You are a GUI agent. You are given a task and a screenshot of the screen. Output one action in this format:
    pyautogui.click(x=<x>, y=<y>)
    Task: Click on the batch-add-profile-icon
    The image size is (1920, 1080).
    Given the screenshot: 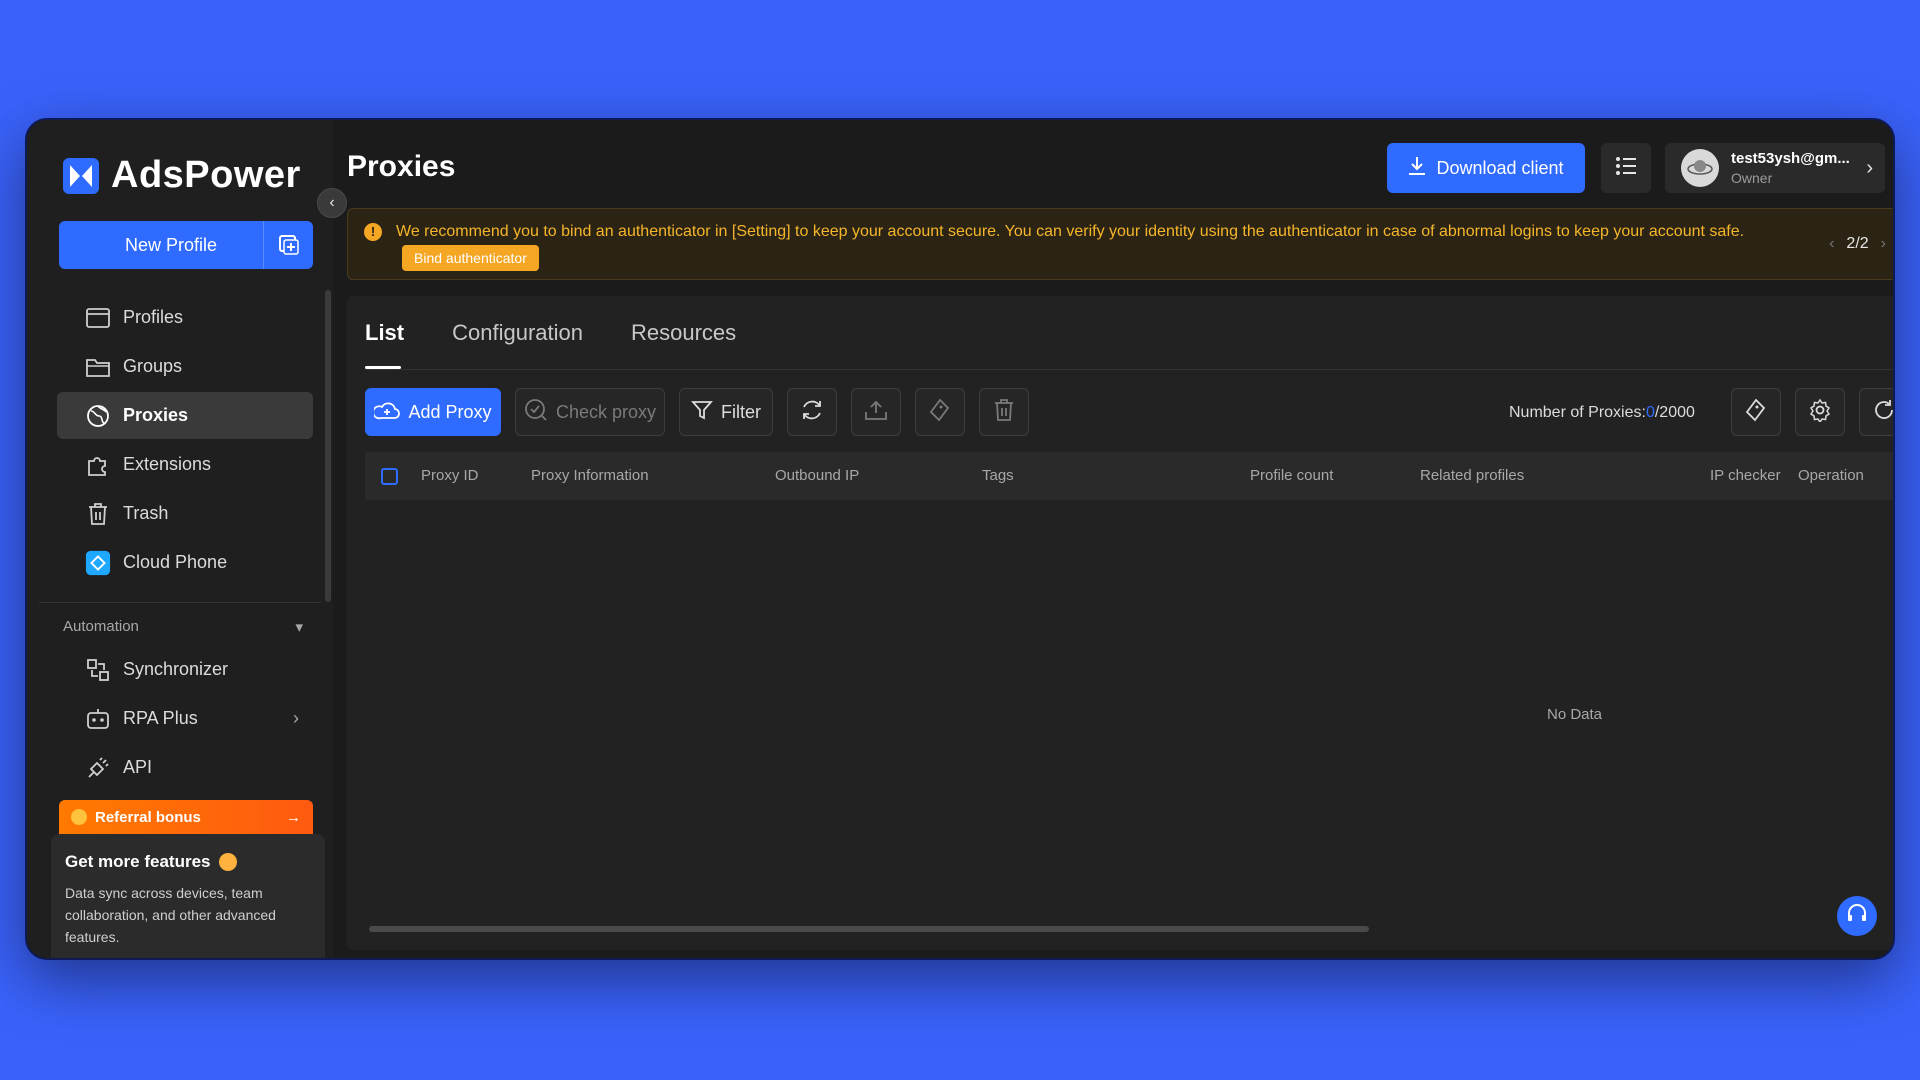 What is the action you would take?
    pyautogui.click(x=288, y=245)
    